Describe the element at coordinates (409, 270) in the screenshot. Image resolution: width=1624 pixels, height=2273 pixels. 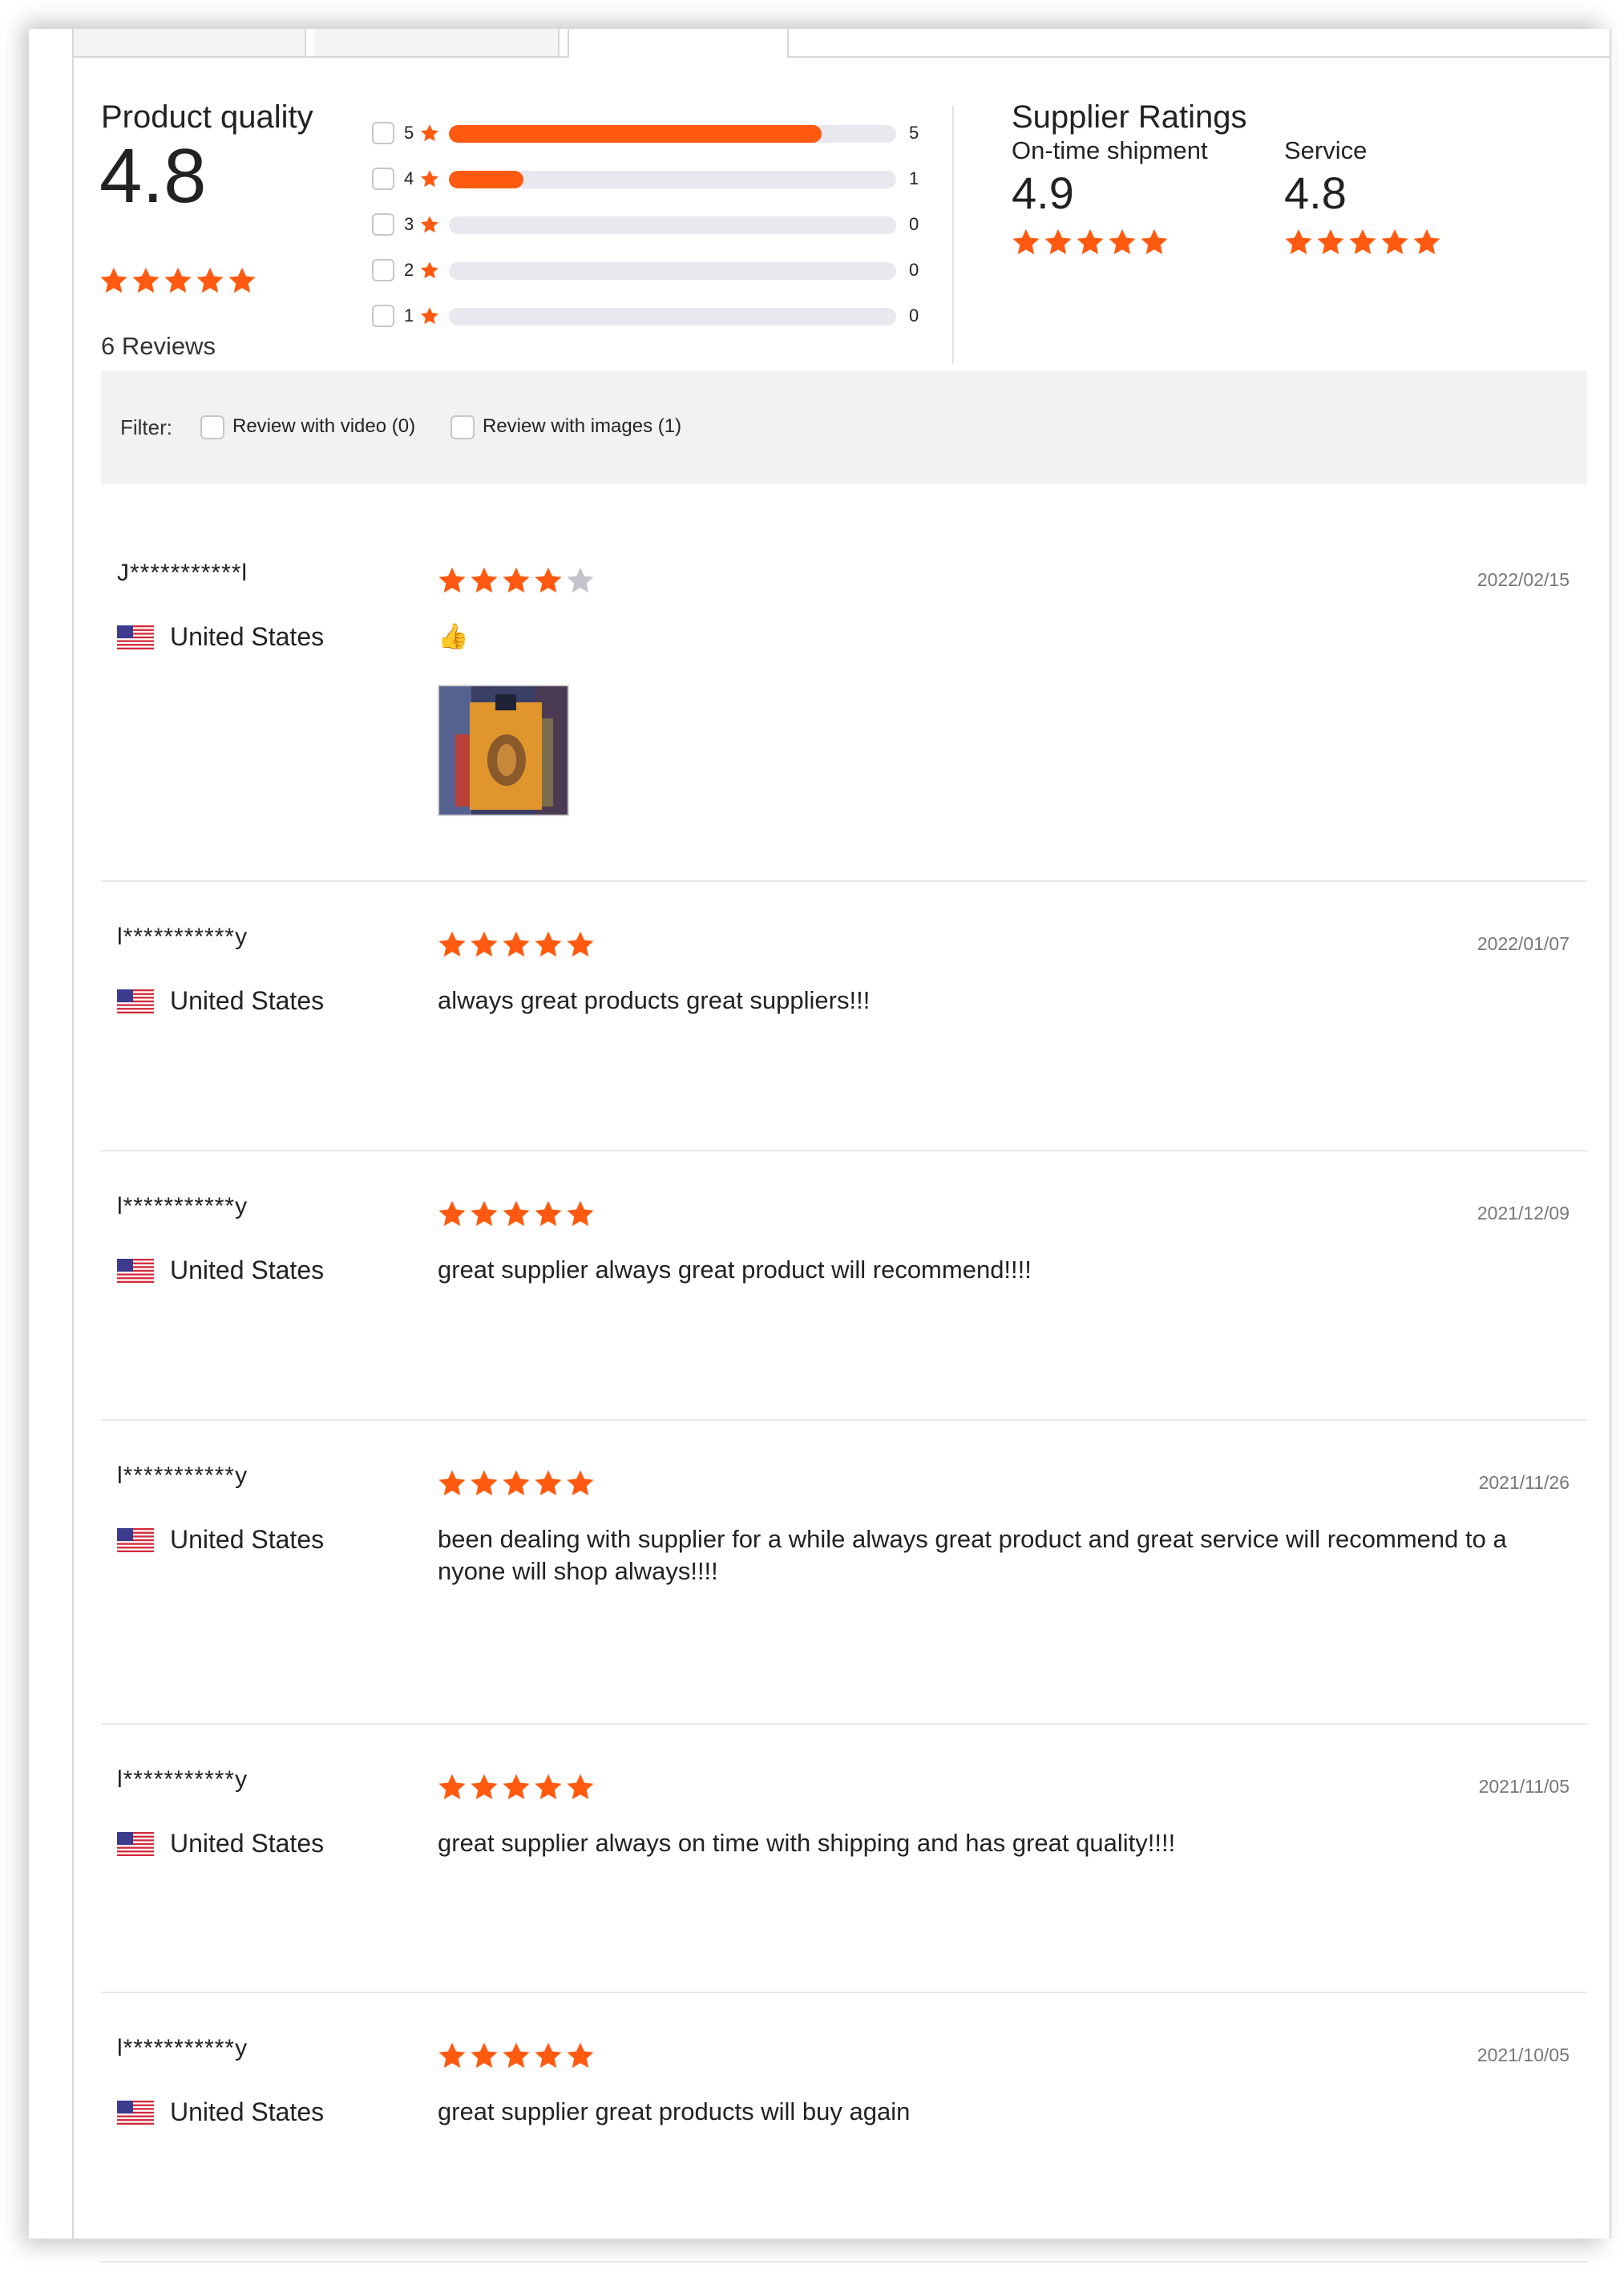
I see `histogram-star-level: 2` at that location.